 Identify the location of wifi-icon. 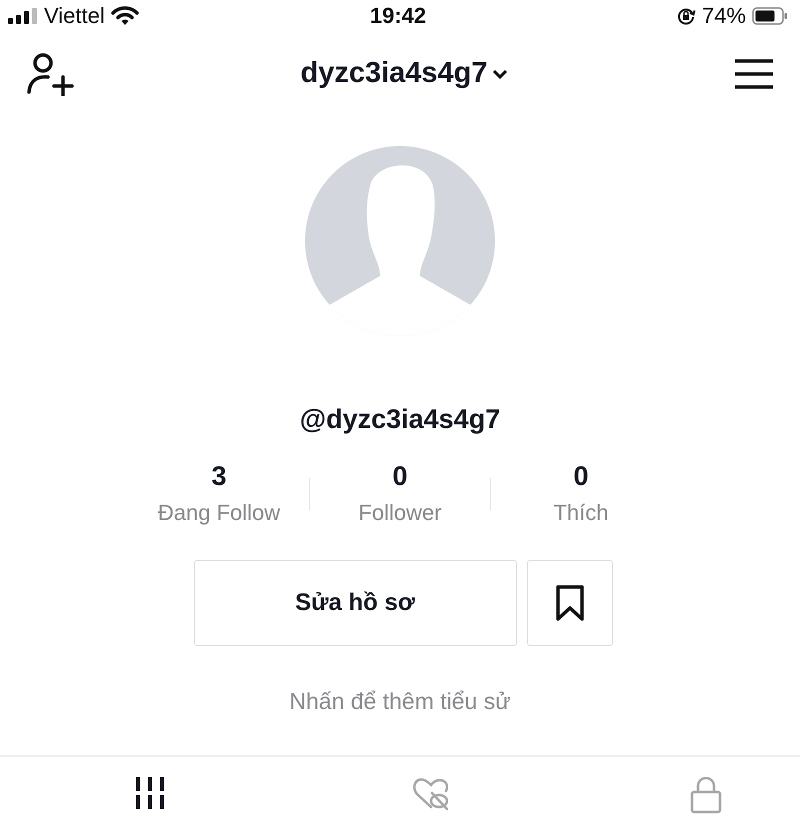
(124, 16).